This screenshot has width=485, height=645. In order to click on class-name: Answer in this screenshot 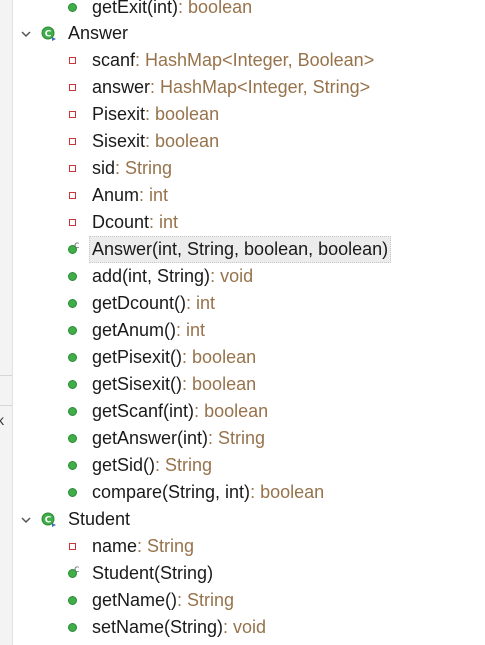, I will do `click(98, 33)`.